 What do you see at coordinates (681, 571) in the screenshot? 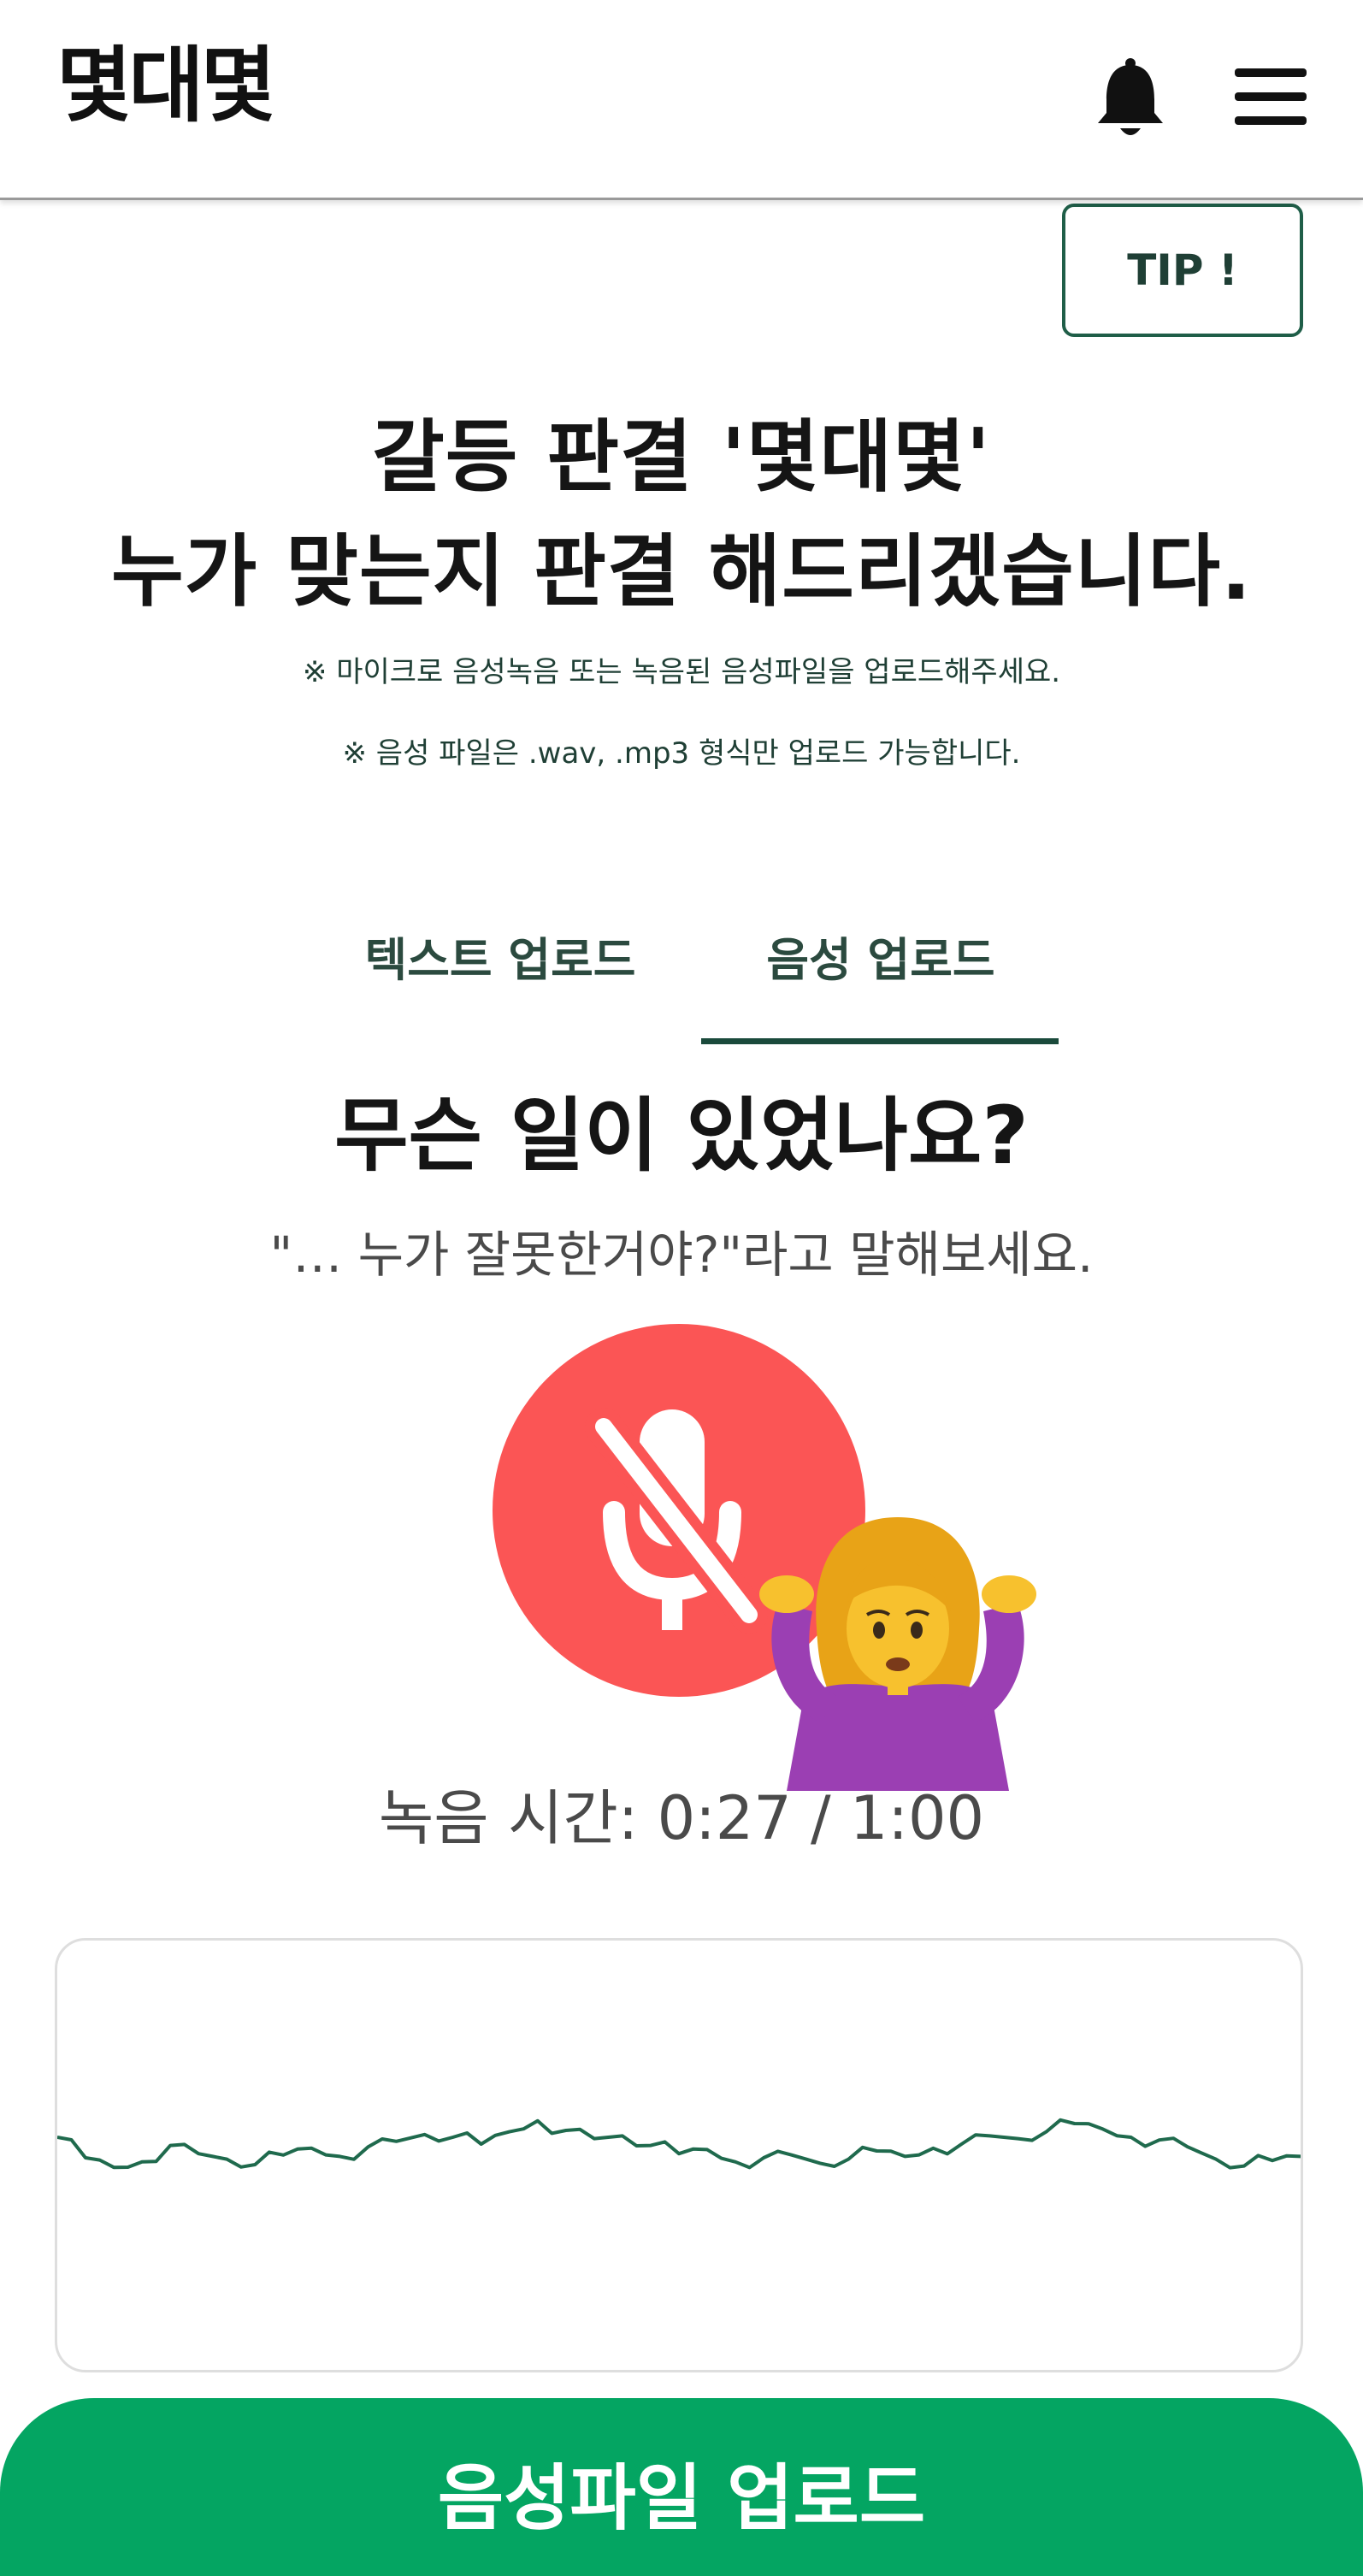
I see `headline-line-2: 누가 맞는지 판결 해드리겠습니다.` at bounding box center [681, 571].